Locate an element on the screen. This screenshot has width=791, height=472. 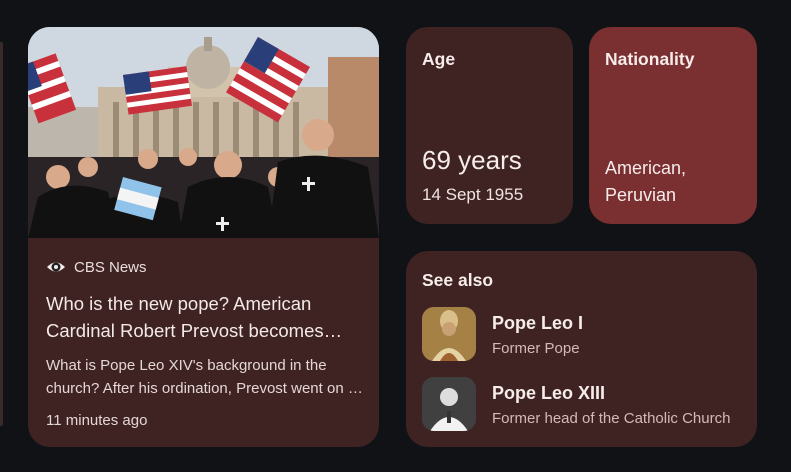
age-card: Age 69 years 14 Sept 1955 is located at coordinates (489, 125).